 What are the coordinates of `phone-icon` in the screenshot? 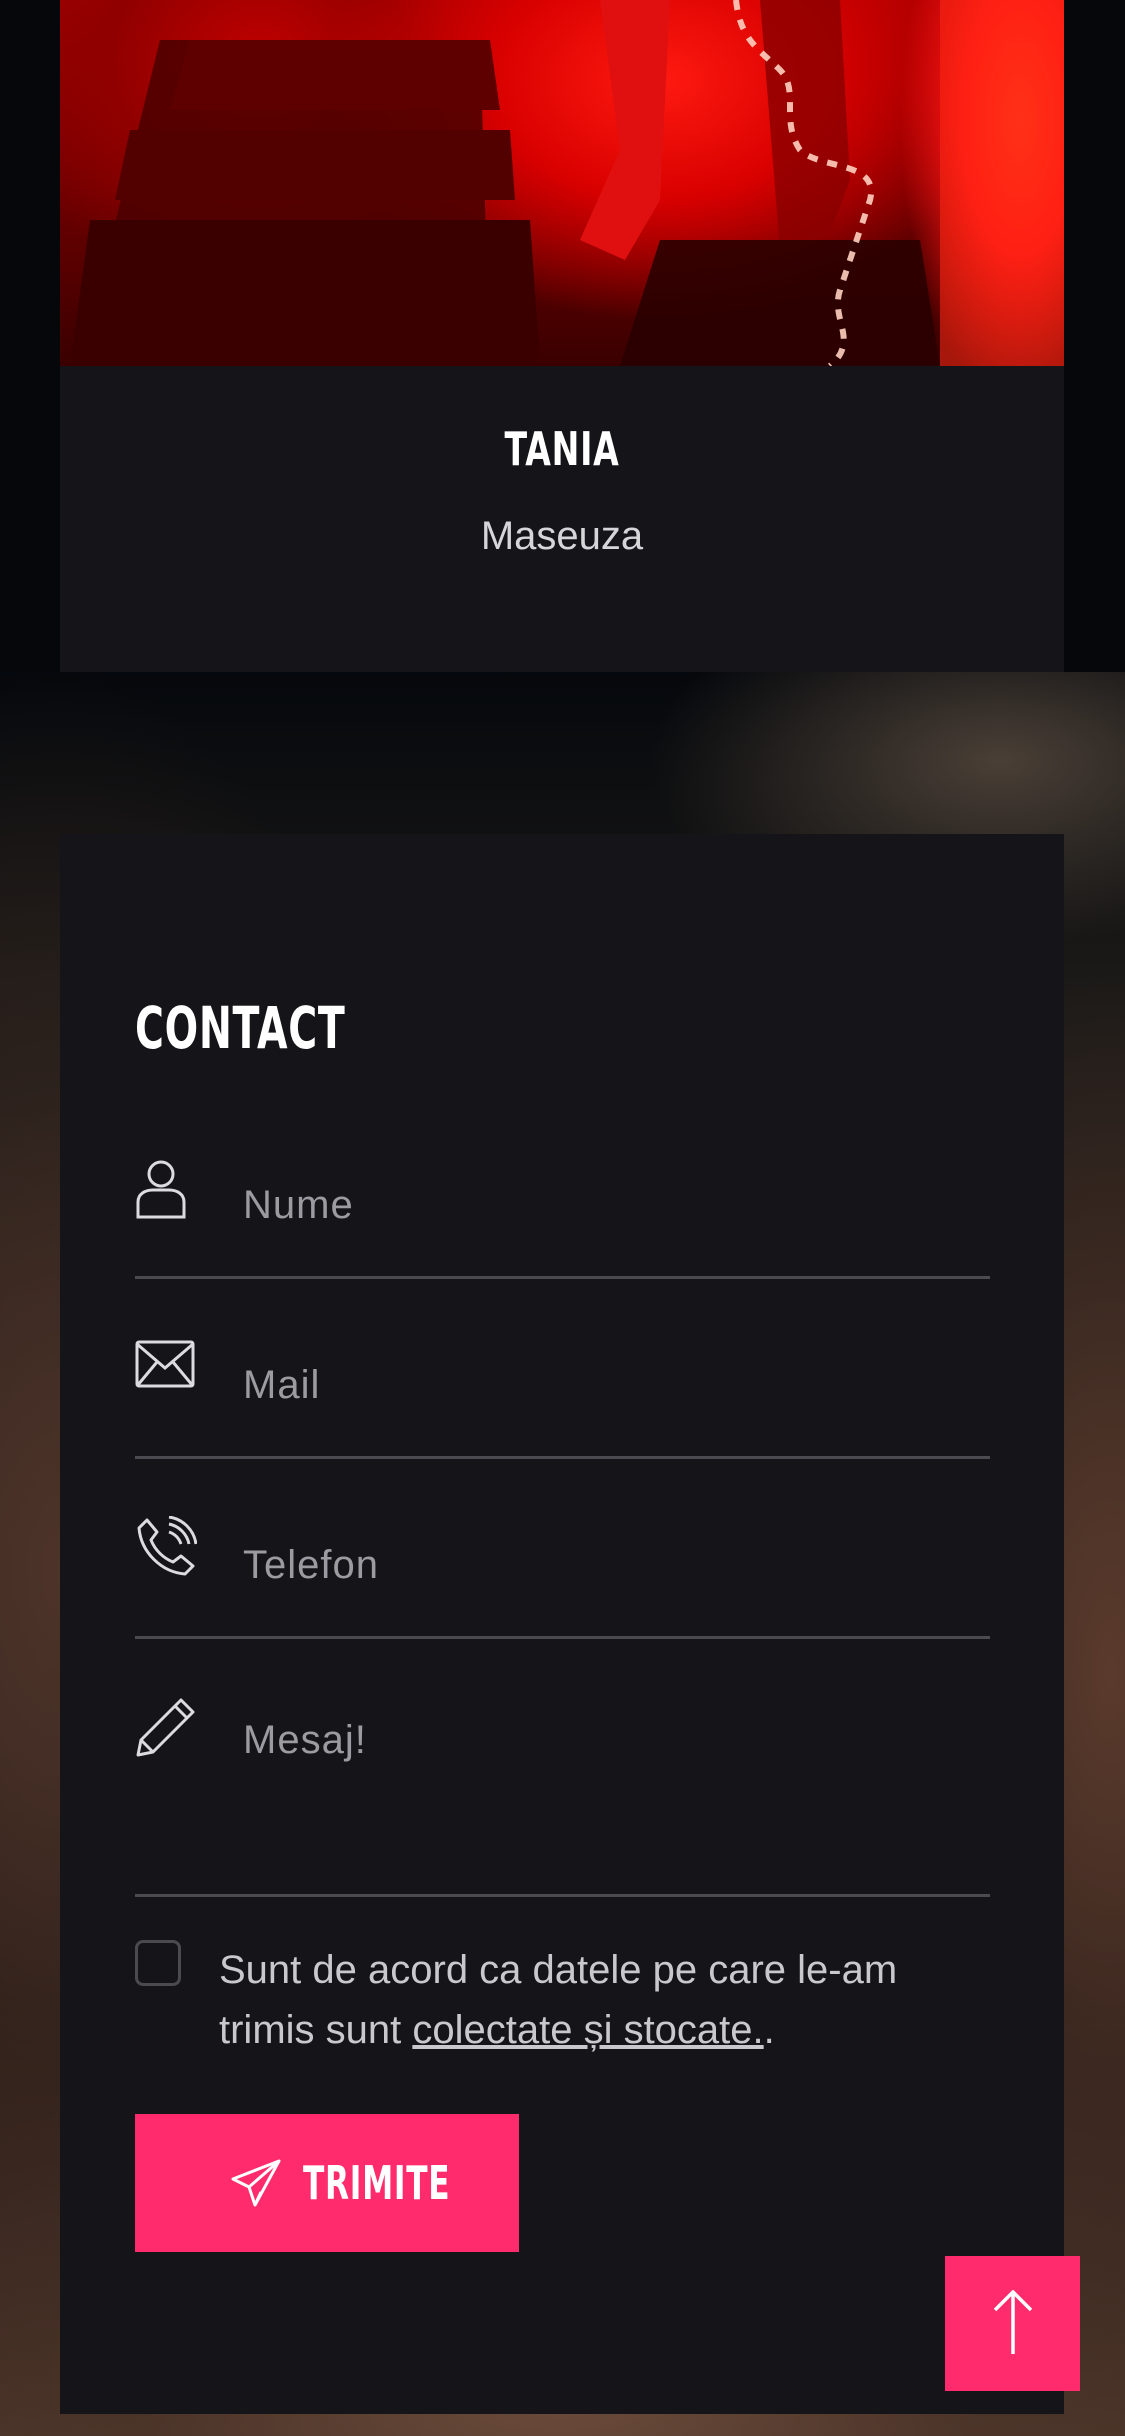 It's located at (166, 1547).